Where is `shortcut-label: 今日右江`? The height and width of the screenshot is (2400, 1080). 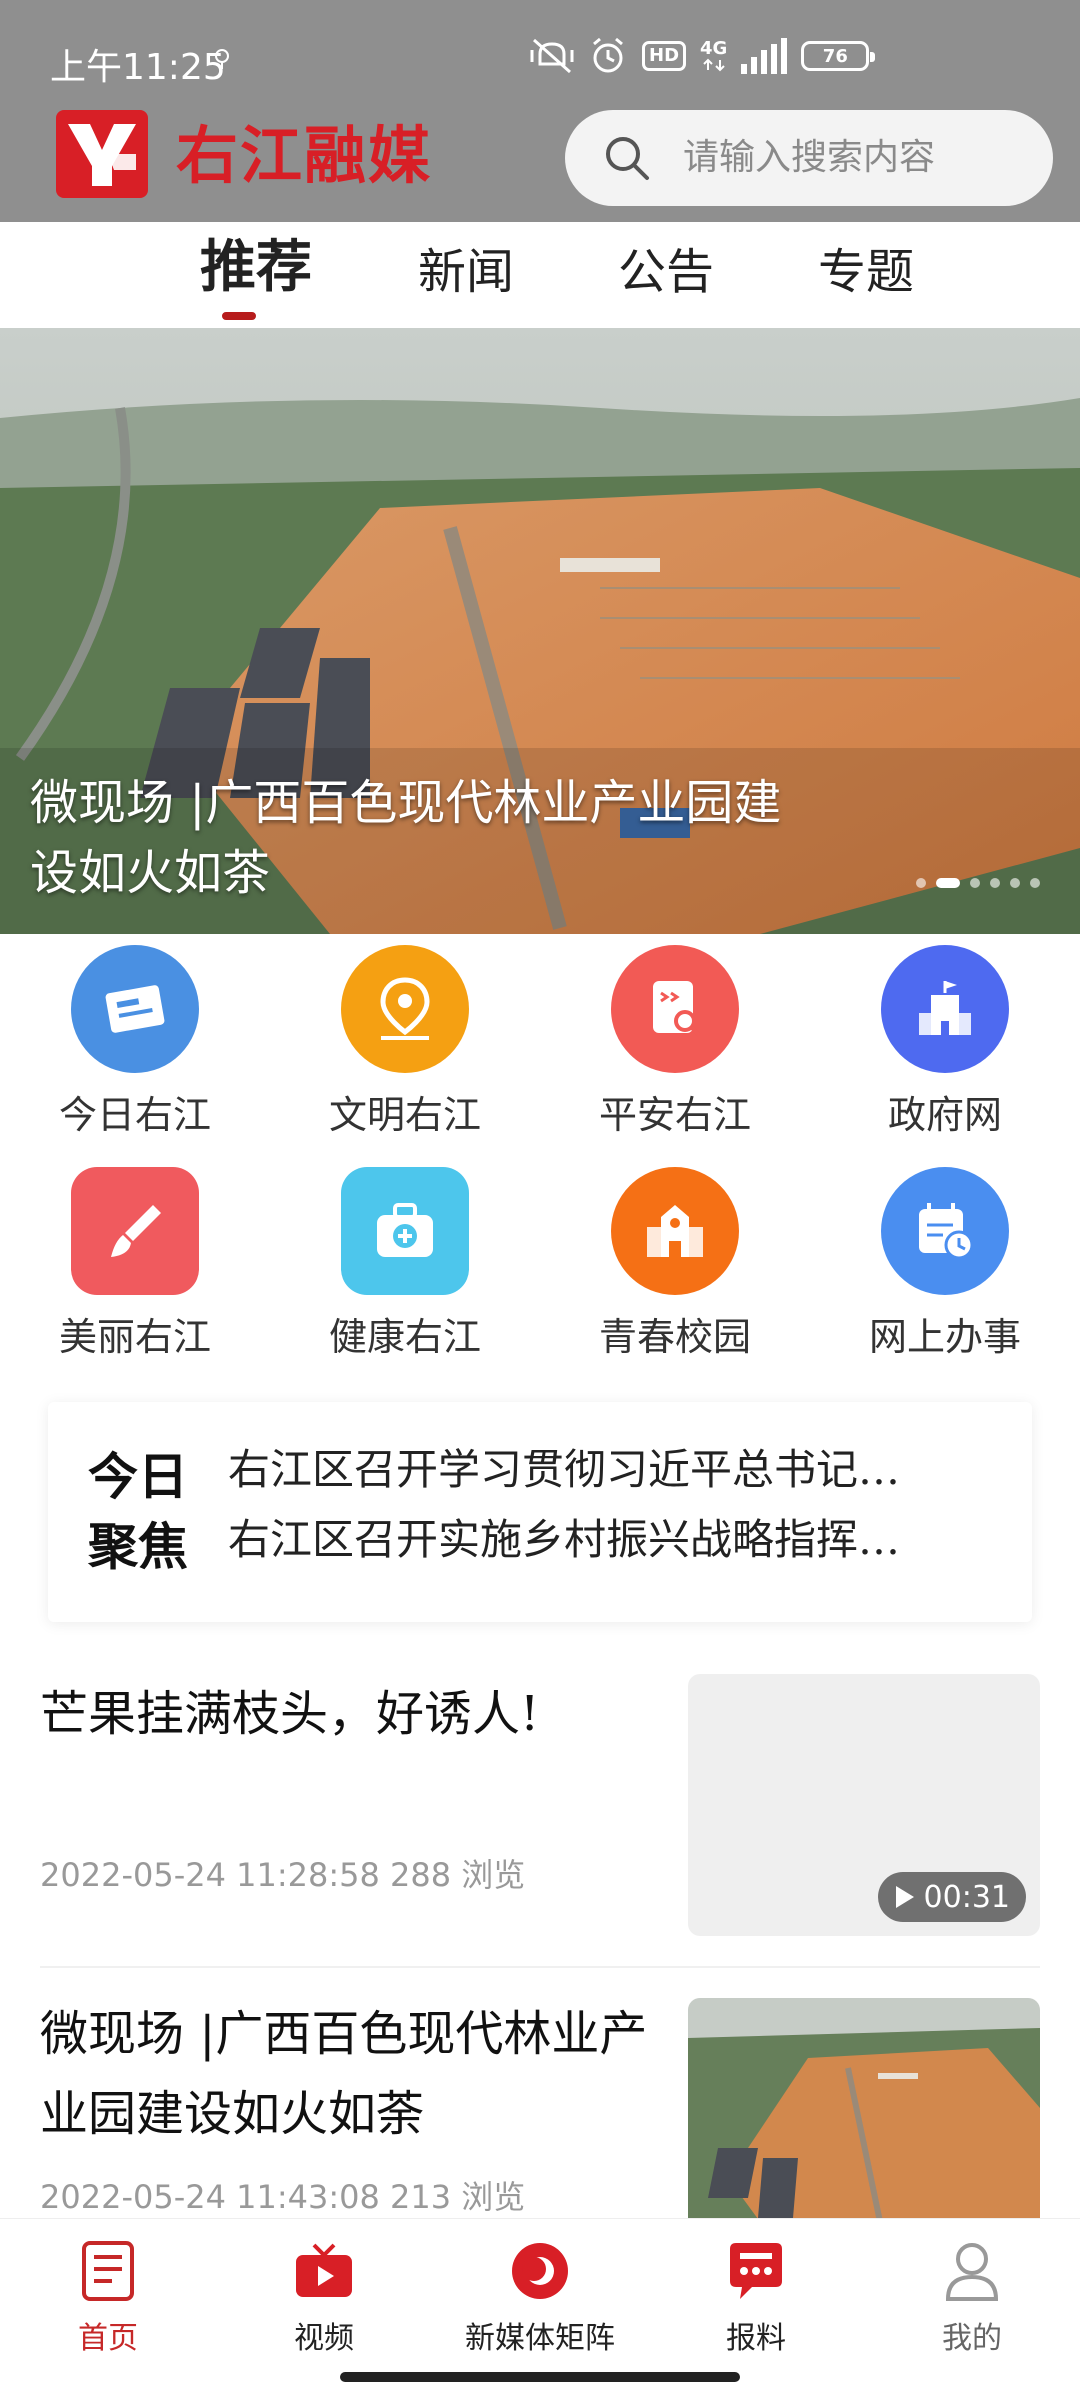
shortcut-label: 今日右江 is located at coordinates (134, 1115).